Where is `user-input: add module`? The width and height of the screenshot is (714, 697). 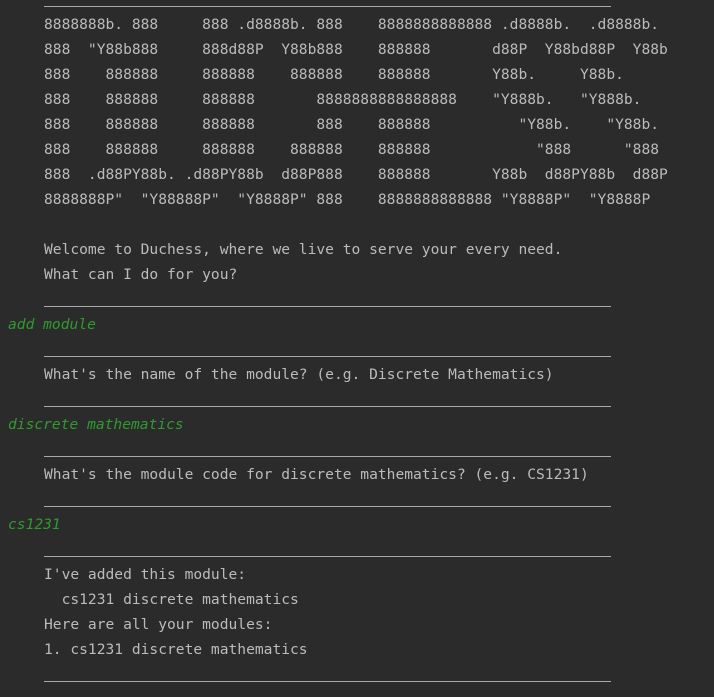
user-input: add module is located at coordinates (52, 324).